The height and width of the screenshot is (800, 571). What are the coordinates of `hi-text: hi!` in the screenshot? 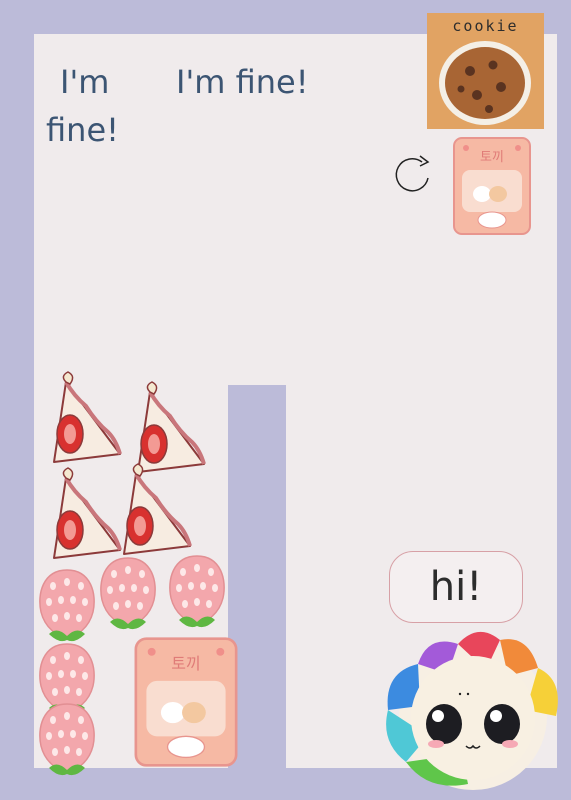 It's located at (456, 587).